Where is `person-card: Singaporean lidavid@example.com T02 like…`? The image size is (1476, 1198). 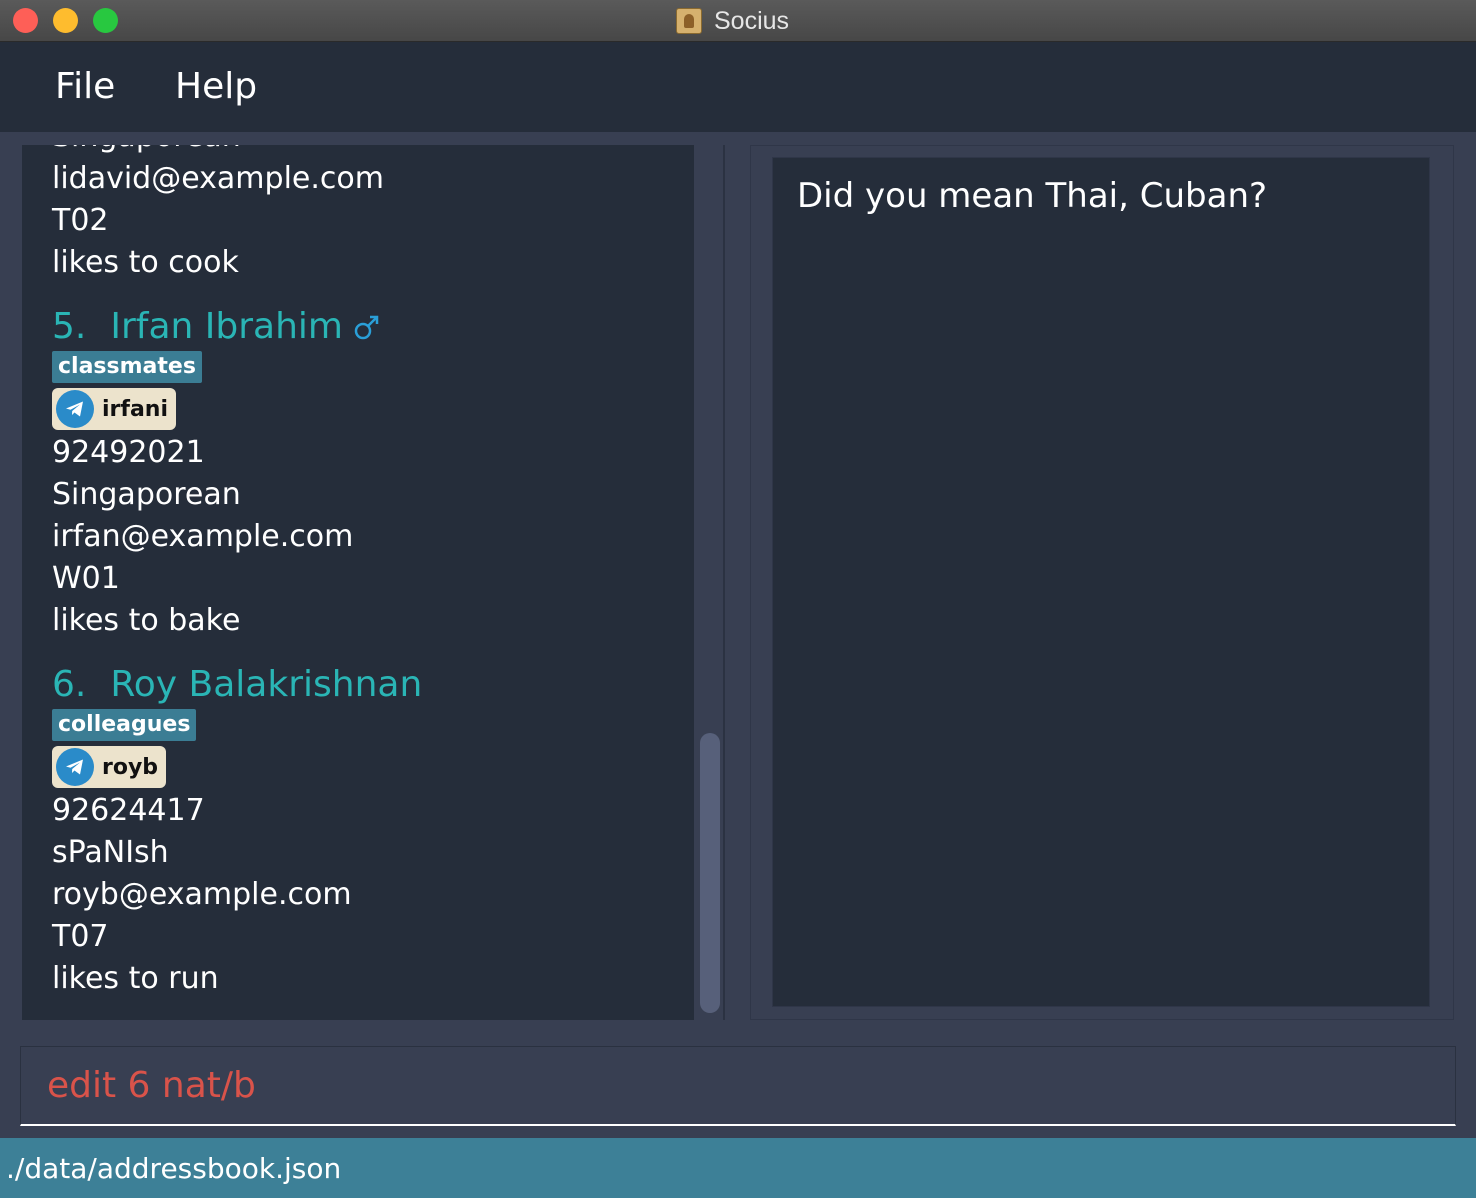
person-card: Singaporean lidavid@example.com T02 like… is located at coordinates (358, 214).